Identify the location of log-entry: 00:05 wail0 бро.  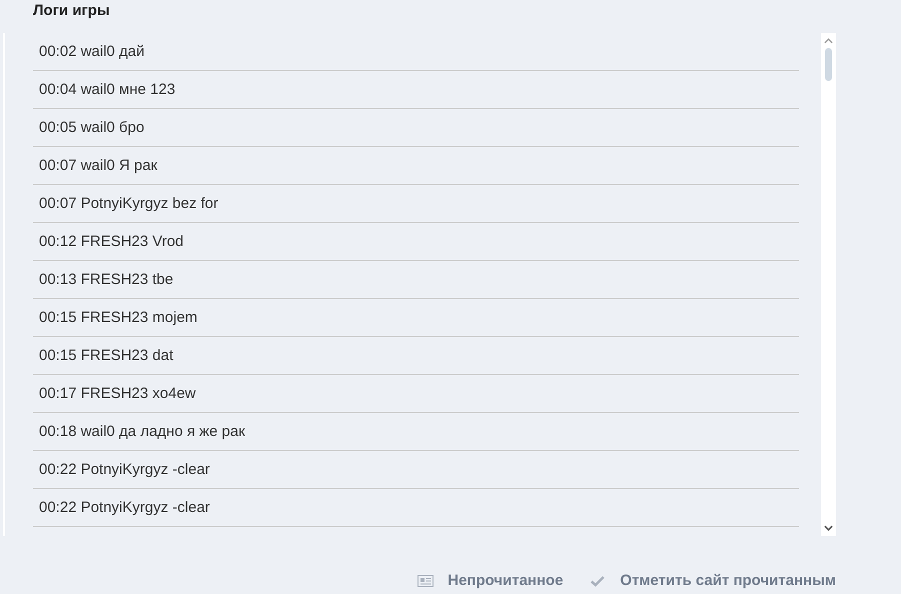
(416, 128).